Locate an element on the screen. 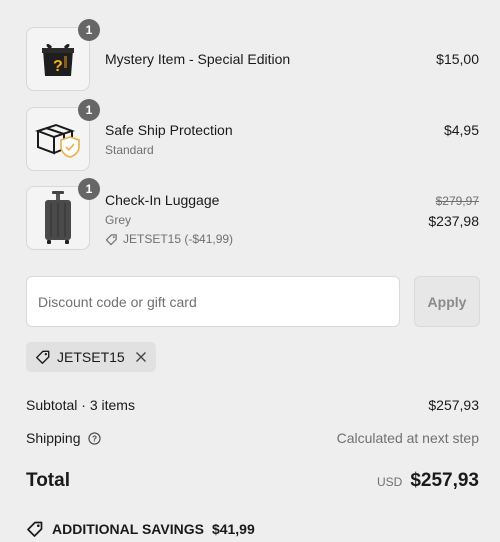 The width and height of the screenshot is (500, 542). applied-discount-chip: JETSET15 is located at coordinates (91, 357).